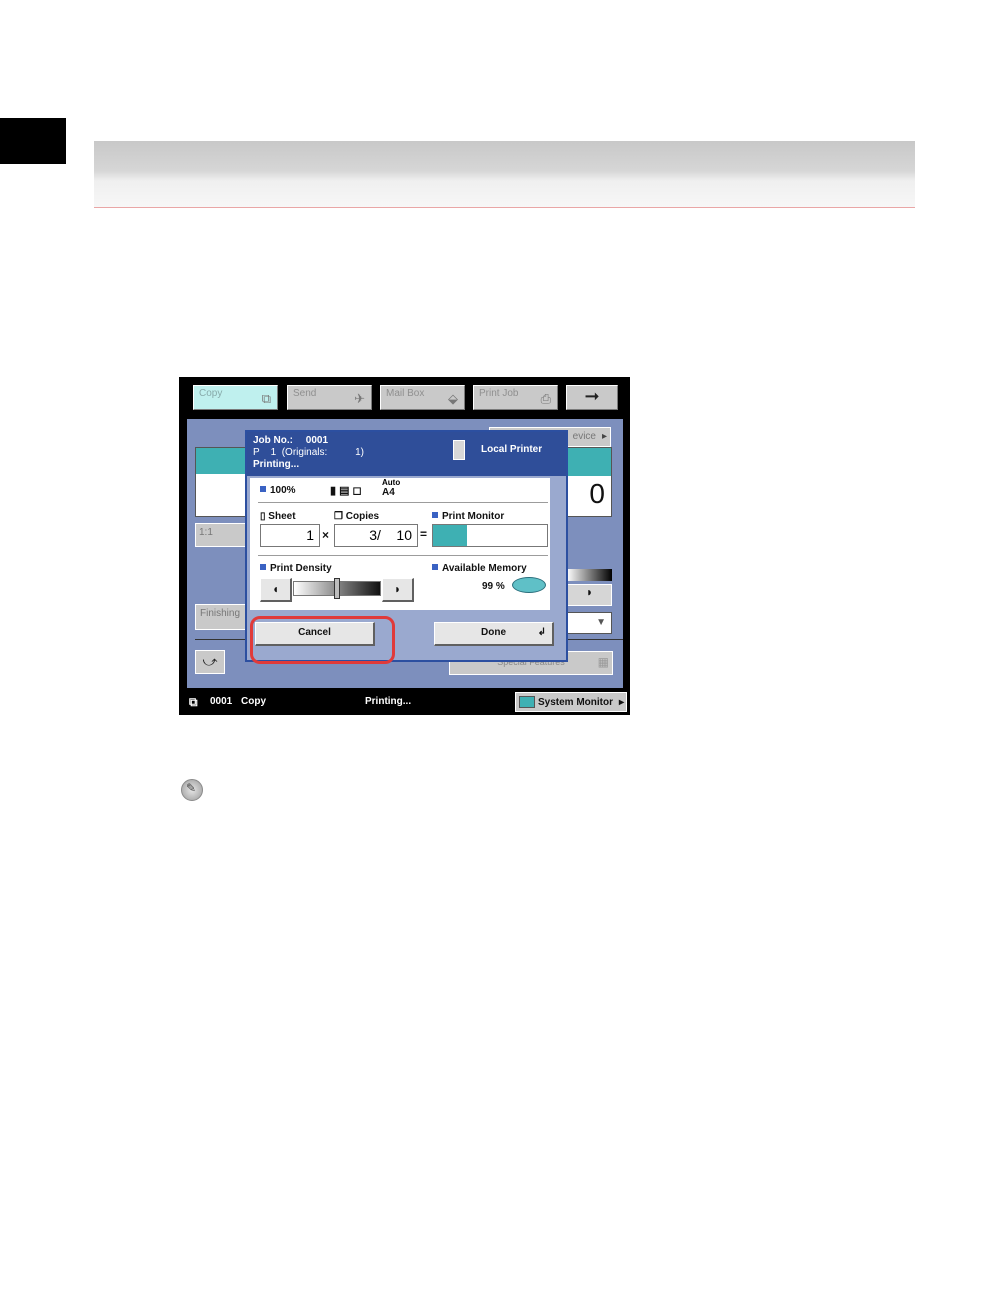 This screenshot has height=1296, width=1008. Describe the element at coordinates (391, 482) in the screenshot. I see `paper-auto-label: Auto` at that location.